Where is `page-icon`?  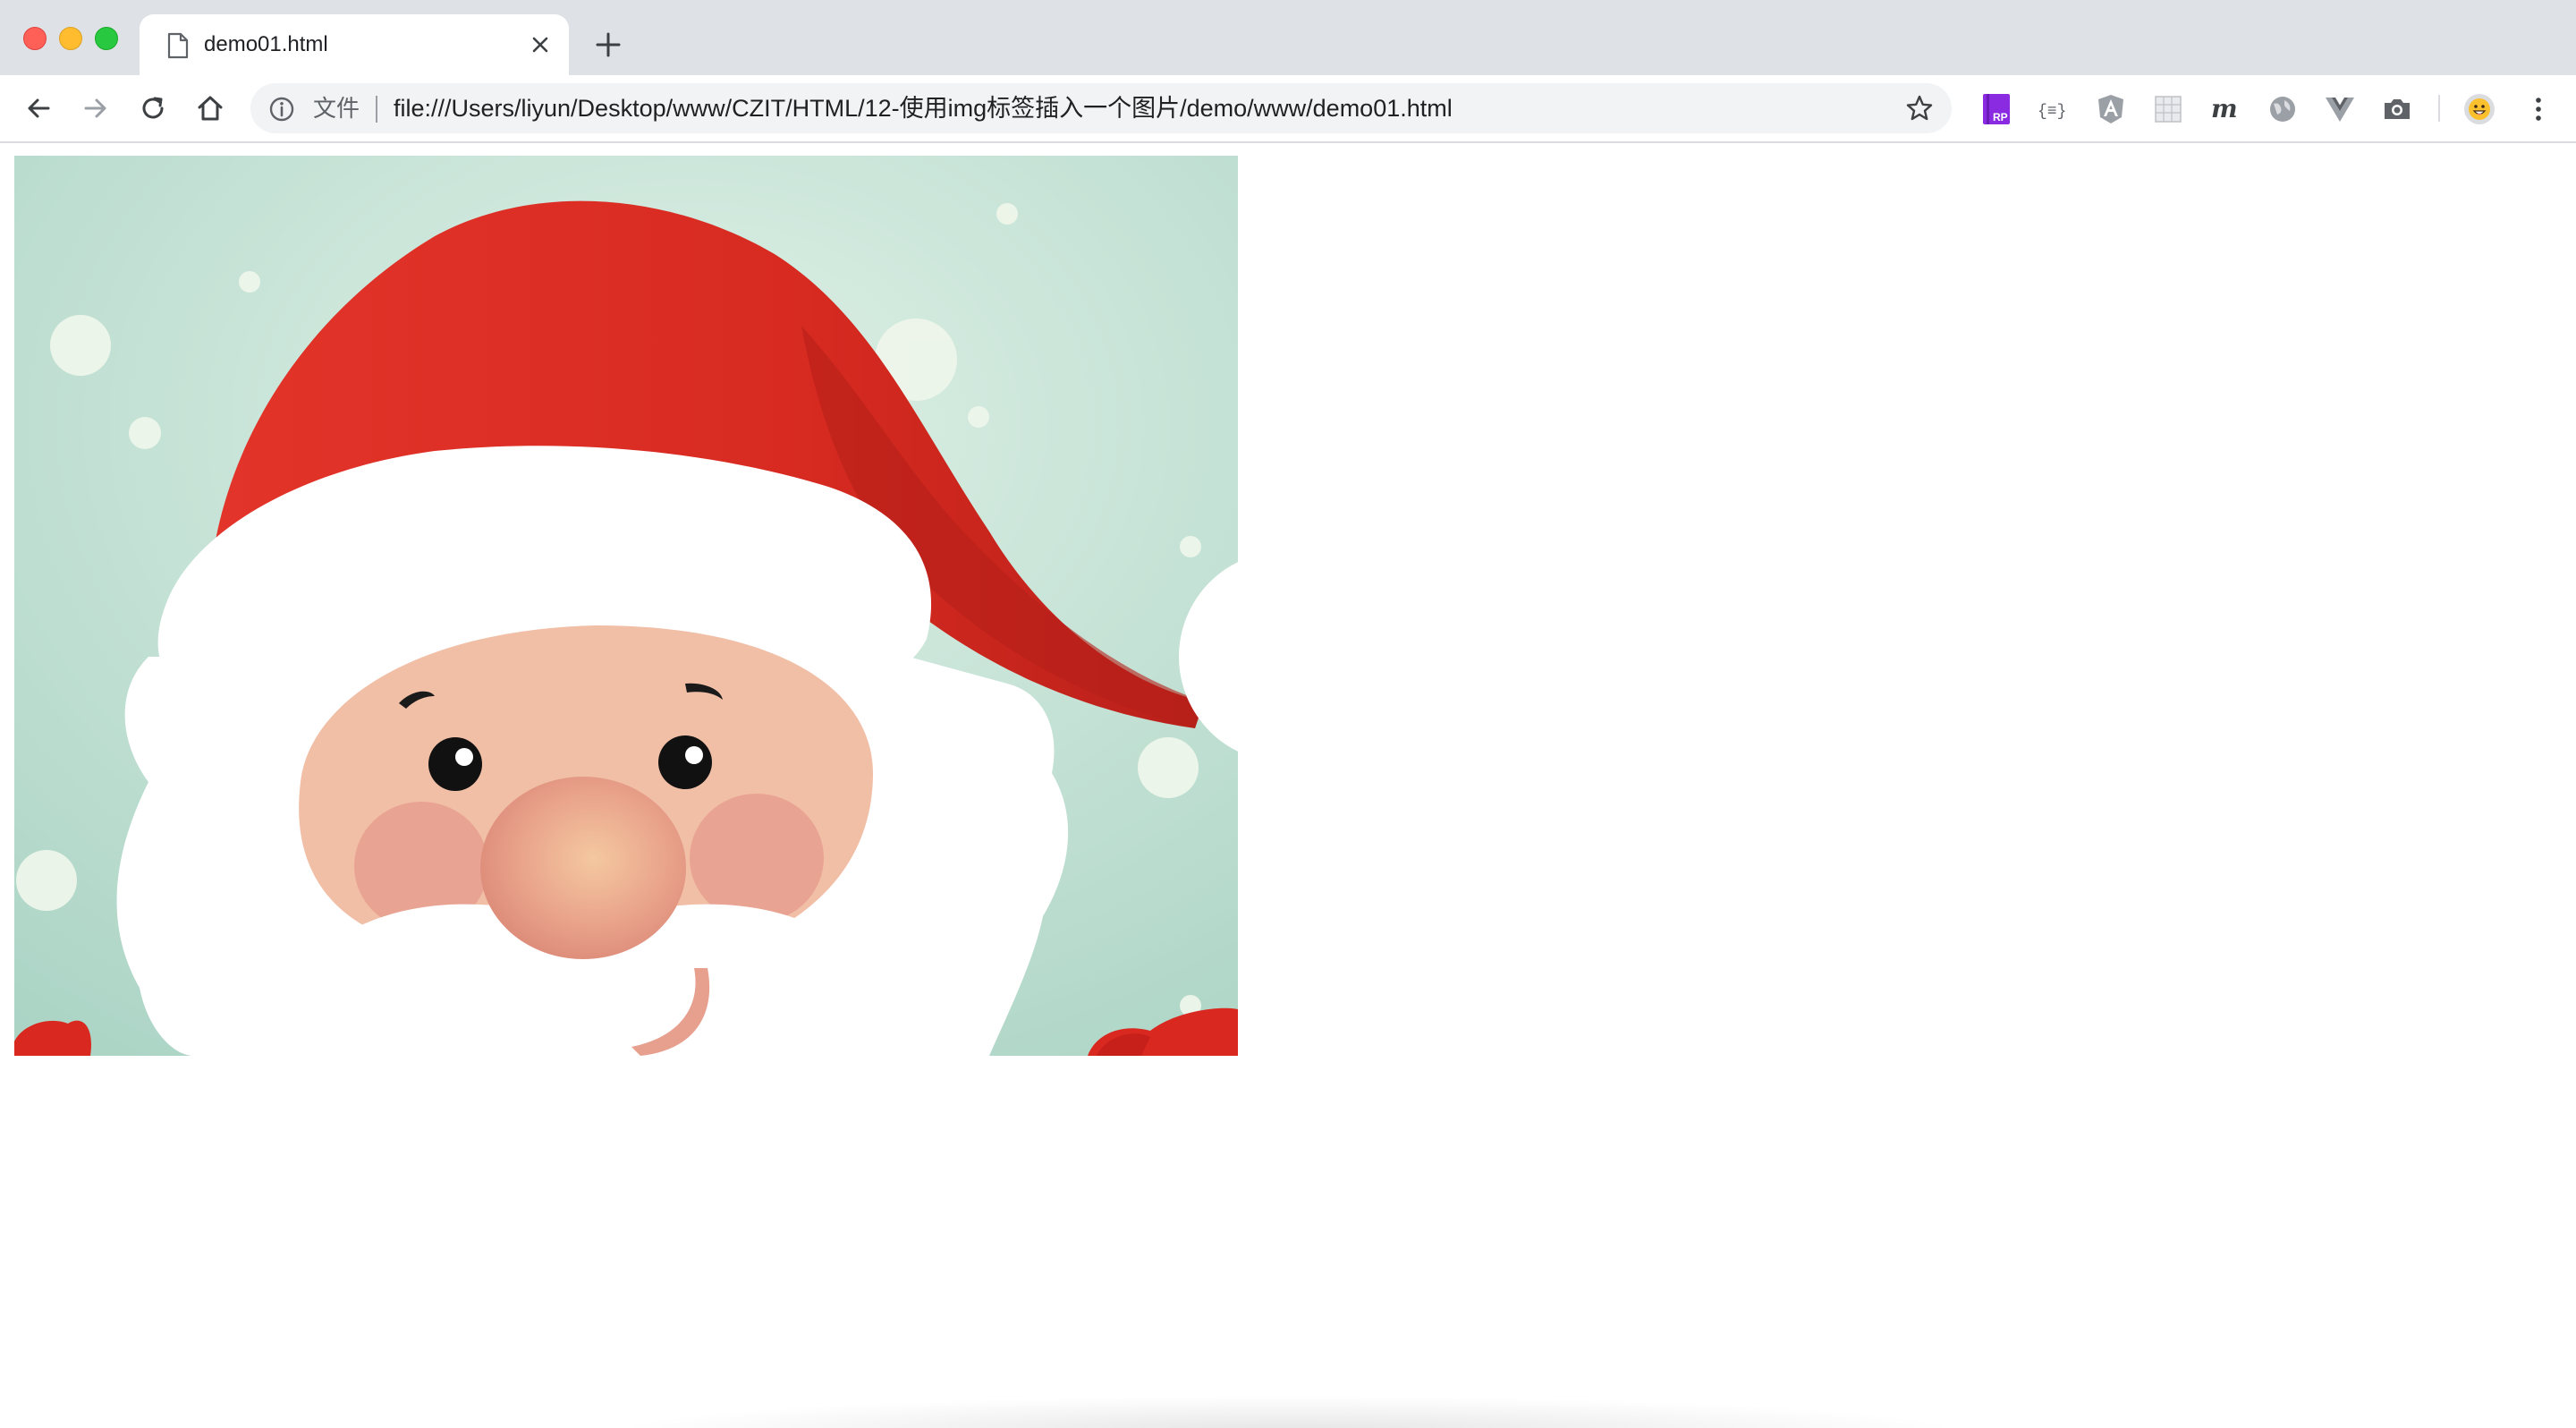 page-icon is located at coordinates (178, 45).